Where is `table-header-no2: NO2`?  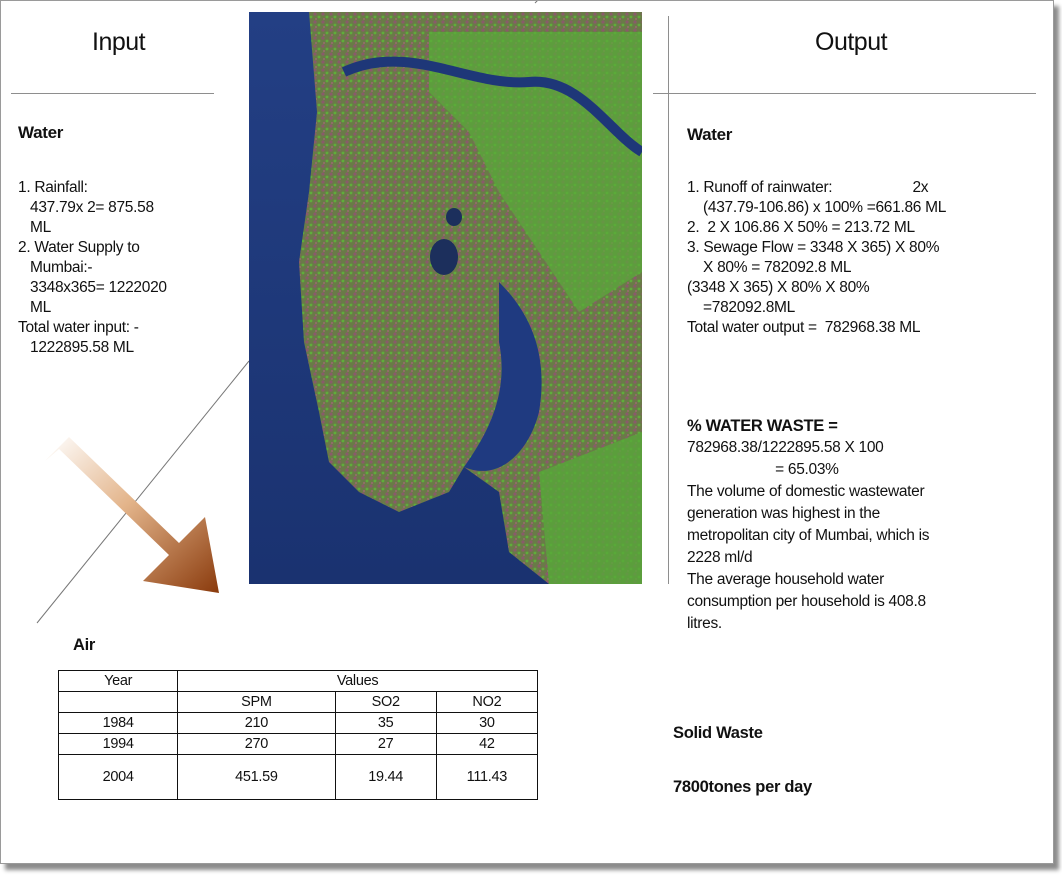 table-header-no2: NO2 is located at coordinates (487, 702).